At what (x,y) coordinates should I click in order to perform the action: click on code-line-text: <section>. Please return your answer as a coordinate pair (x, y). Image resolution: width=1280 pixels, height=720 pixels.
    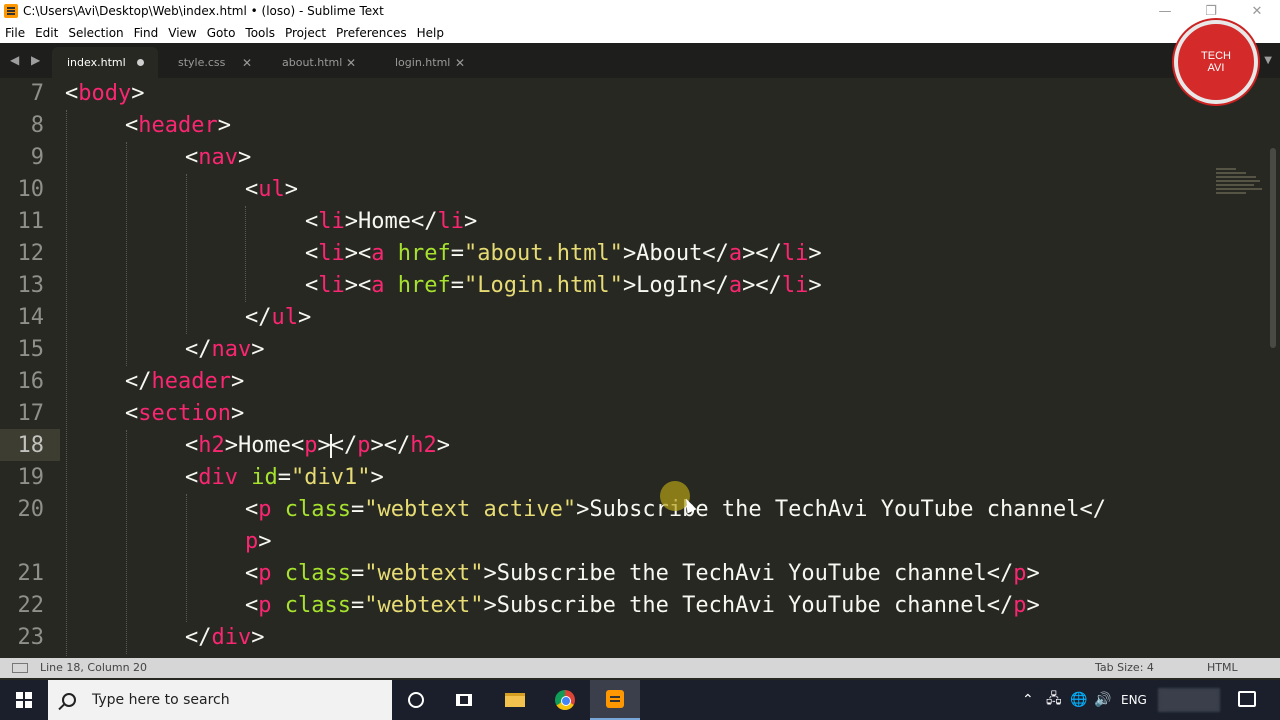
    Looking at the image, I should click on (632, 414).